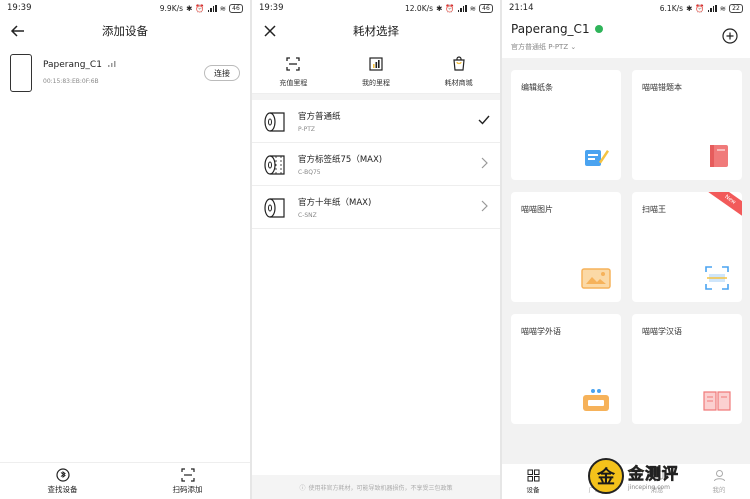  What do you see at coordinates (335, 203) in the screenshot?
I see `paper-name: 官方十年纸（MAX)` at bounding box center [335, 203].